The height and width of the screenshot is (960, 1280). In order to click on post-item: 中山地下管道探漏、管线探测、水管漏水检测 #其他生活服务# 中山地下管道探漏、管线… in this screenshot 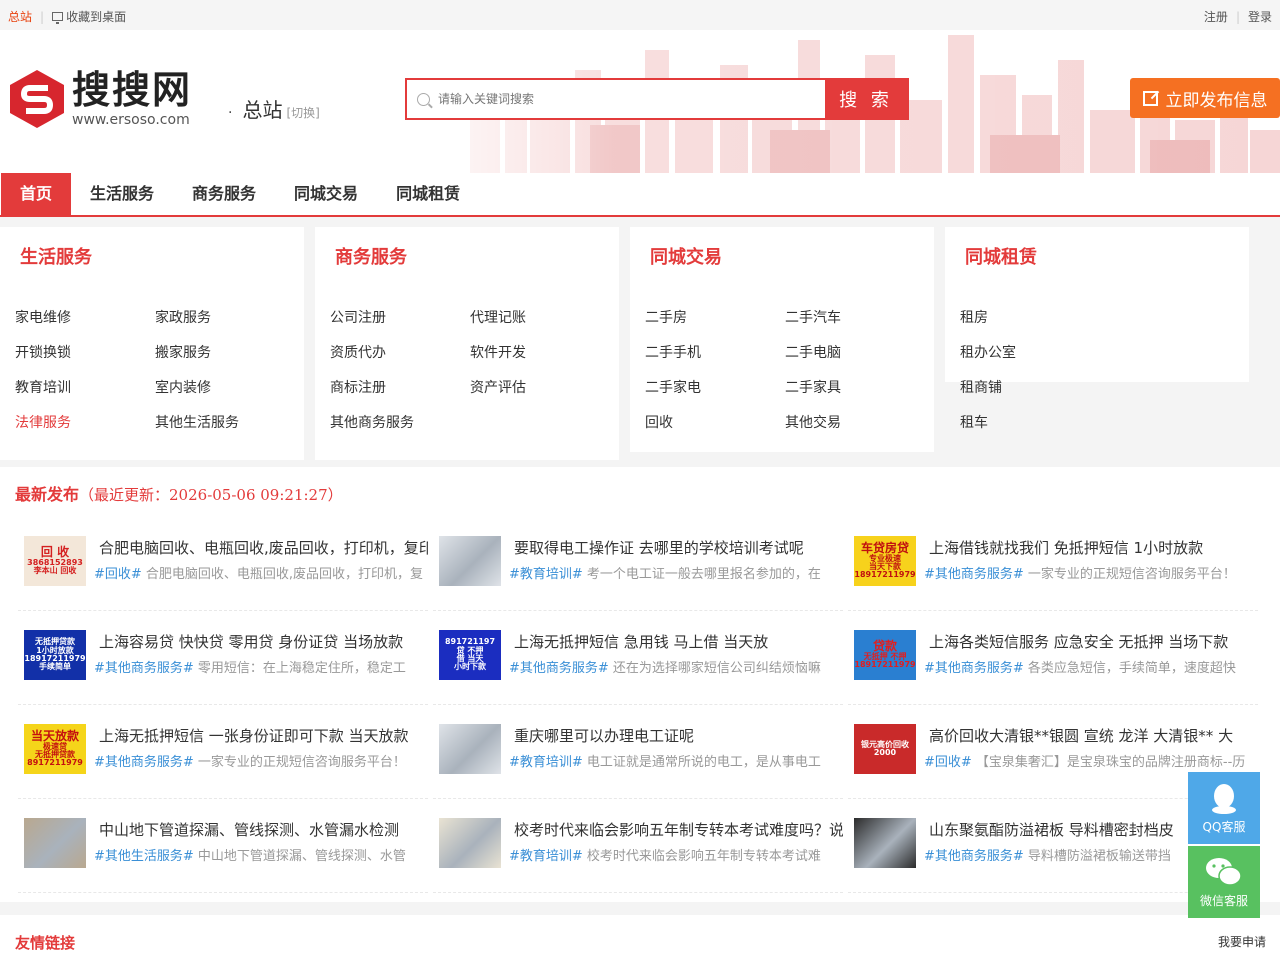, I will do `click(223, 846)`.